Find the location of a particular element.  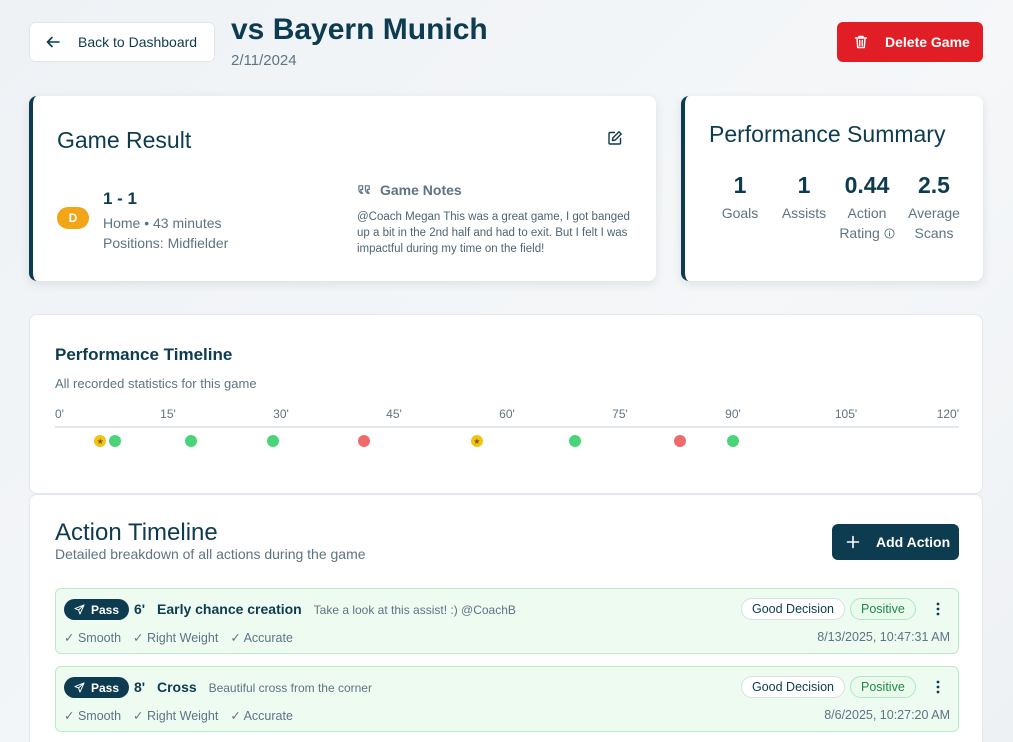

back-to-dashboard-button: Back to Dashboard is located at coordinates (122, 42).